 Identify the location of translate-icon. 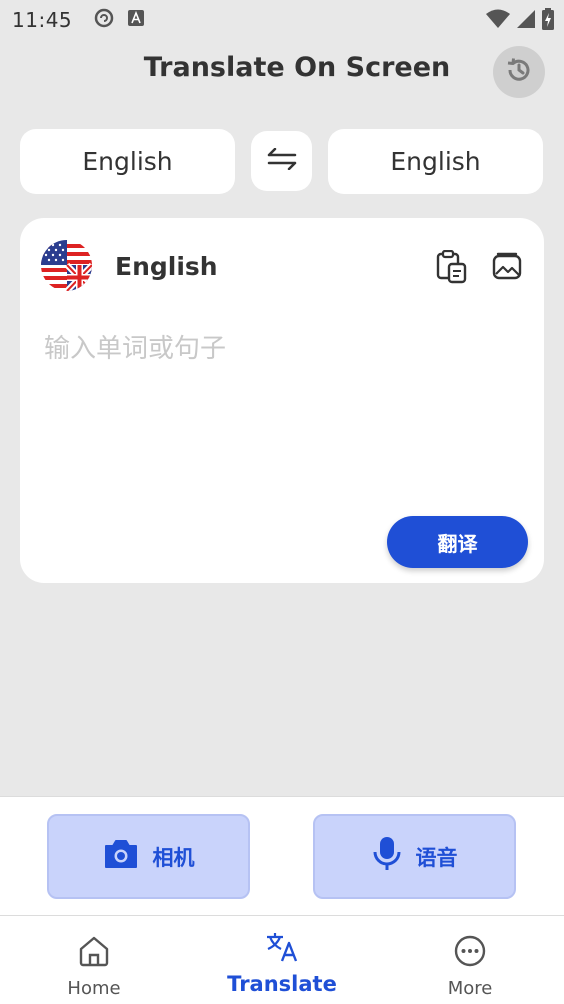
(282, 947).